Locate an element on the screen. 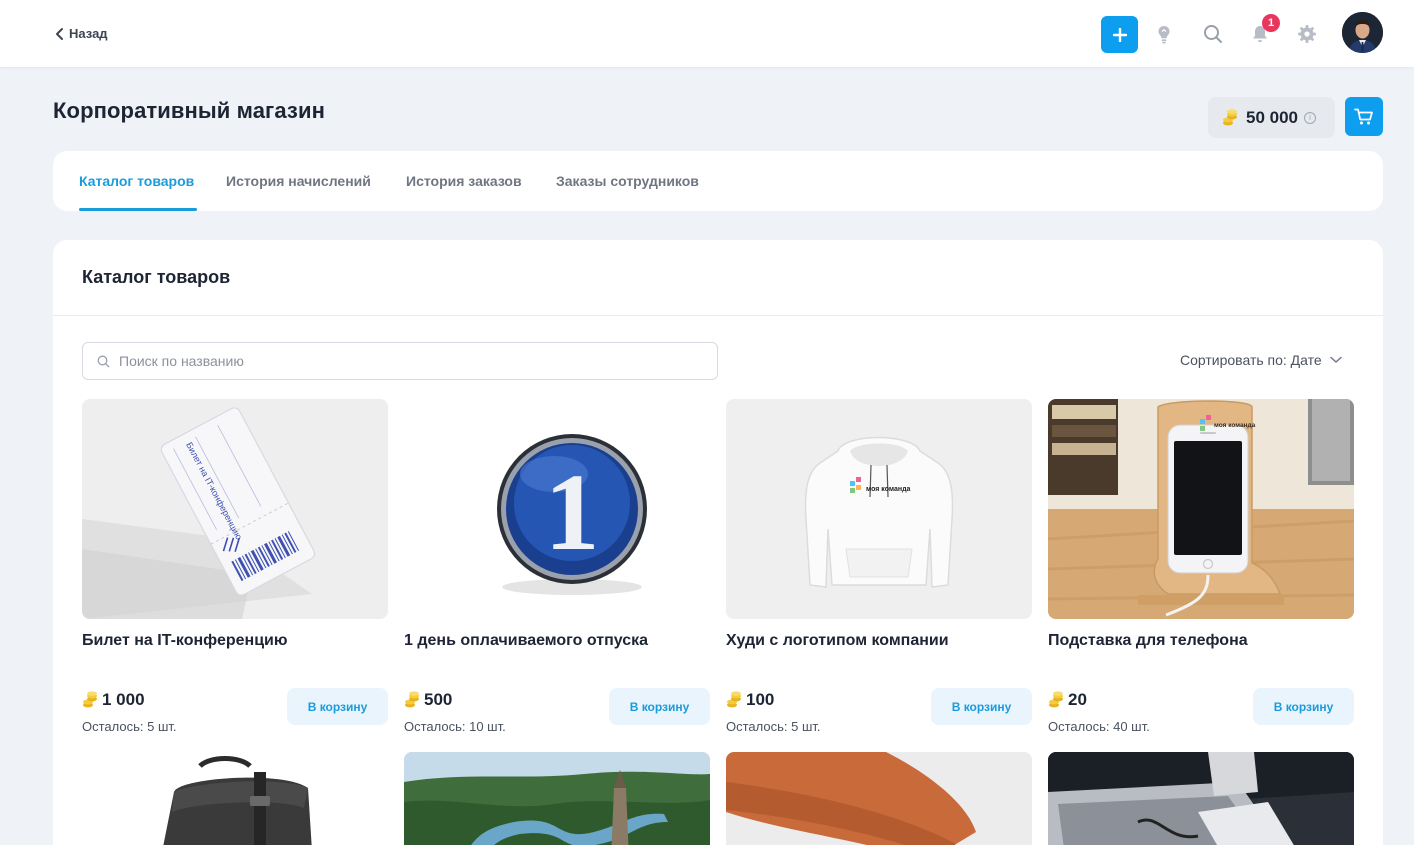 The width and height of the screenshot is (1414, 845). mug-image is located at coordinates (879, 798).